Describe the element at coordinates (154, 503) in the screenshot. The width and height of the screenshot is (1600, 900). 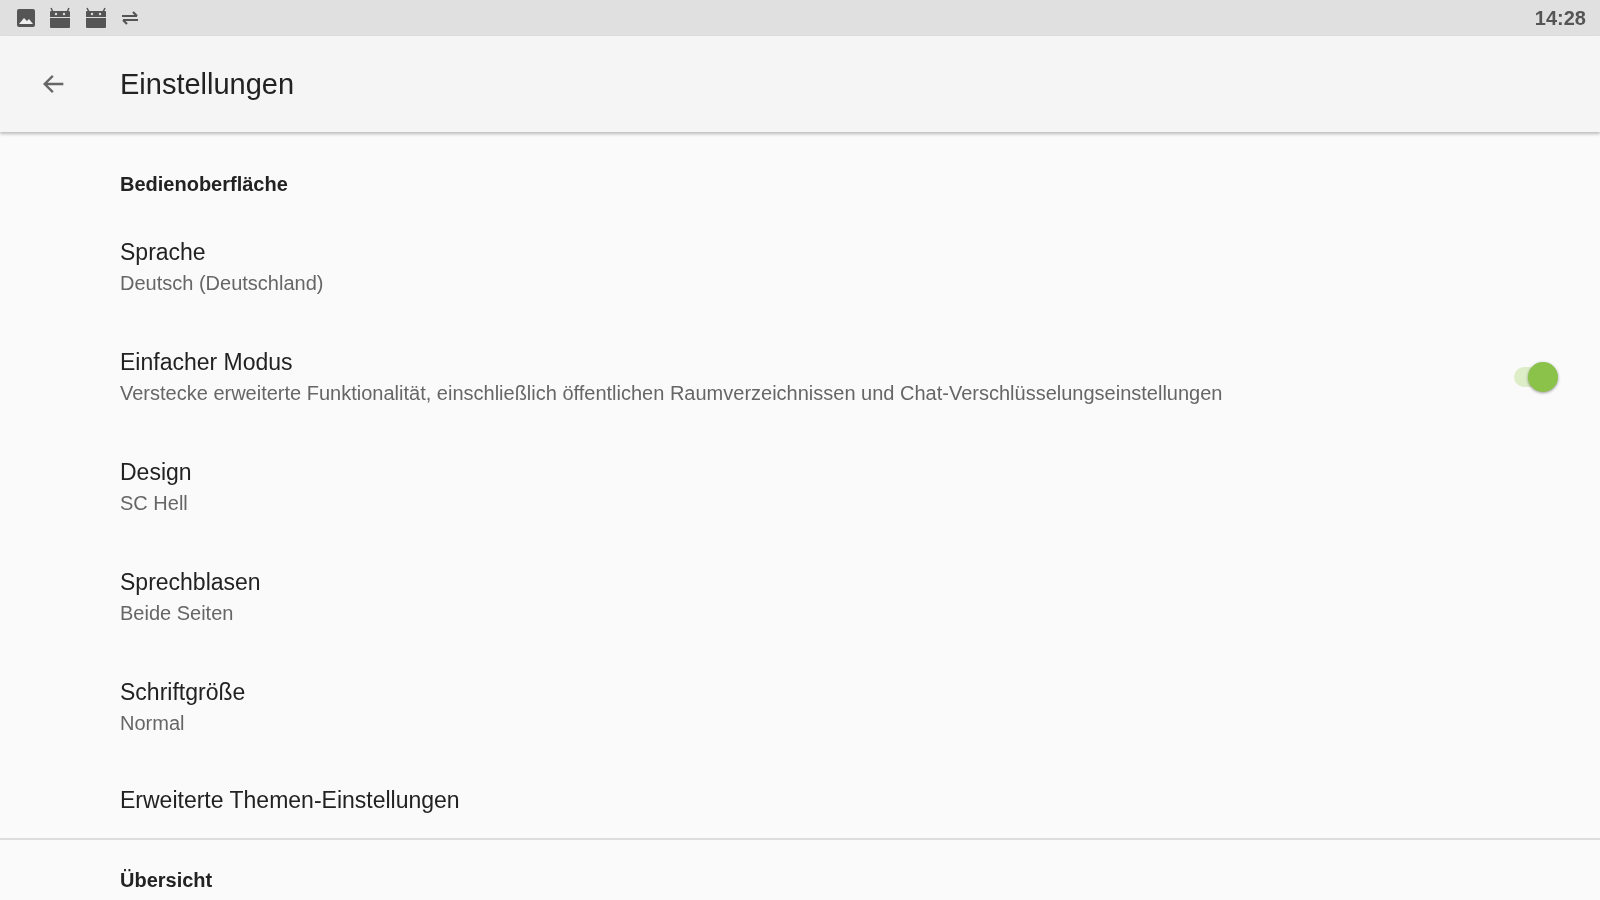
I see `item-summary: SC Hell` at that location.